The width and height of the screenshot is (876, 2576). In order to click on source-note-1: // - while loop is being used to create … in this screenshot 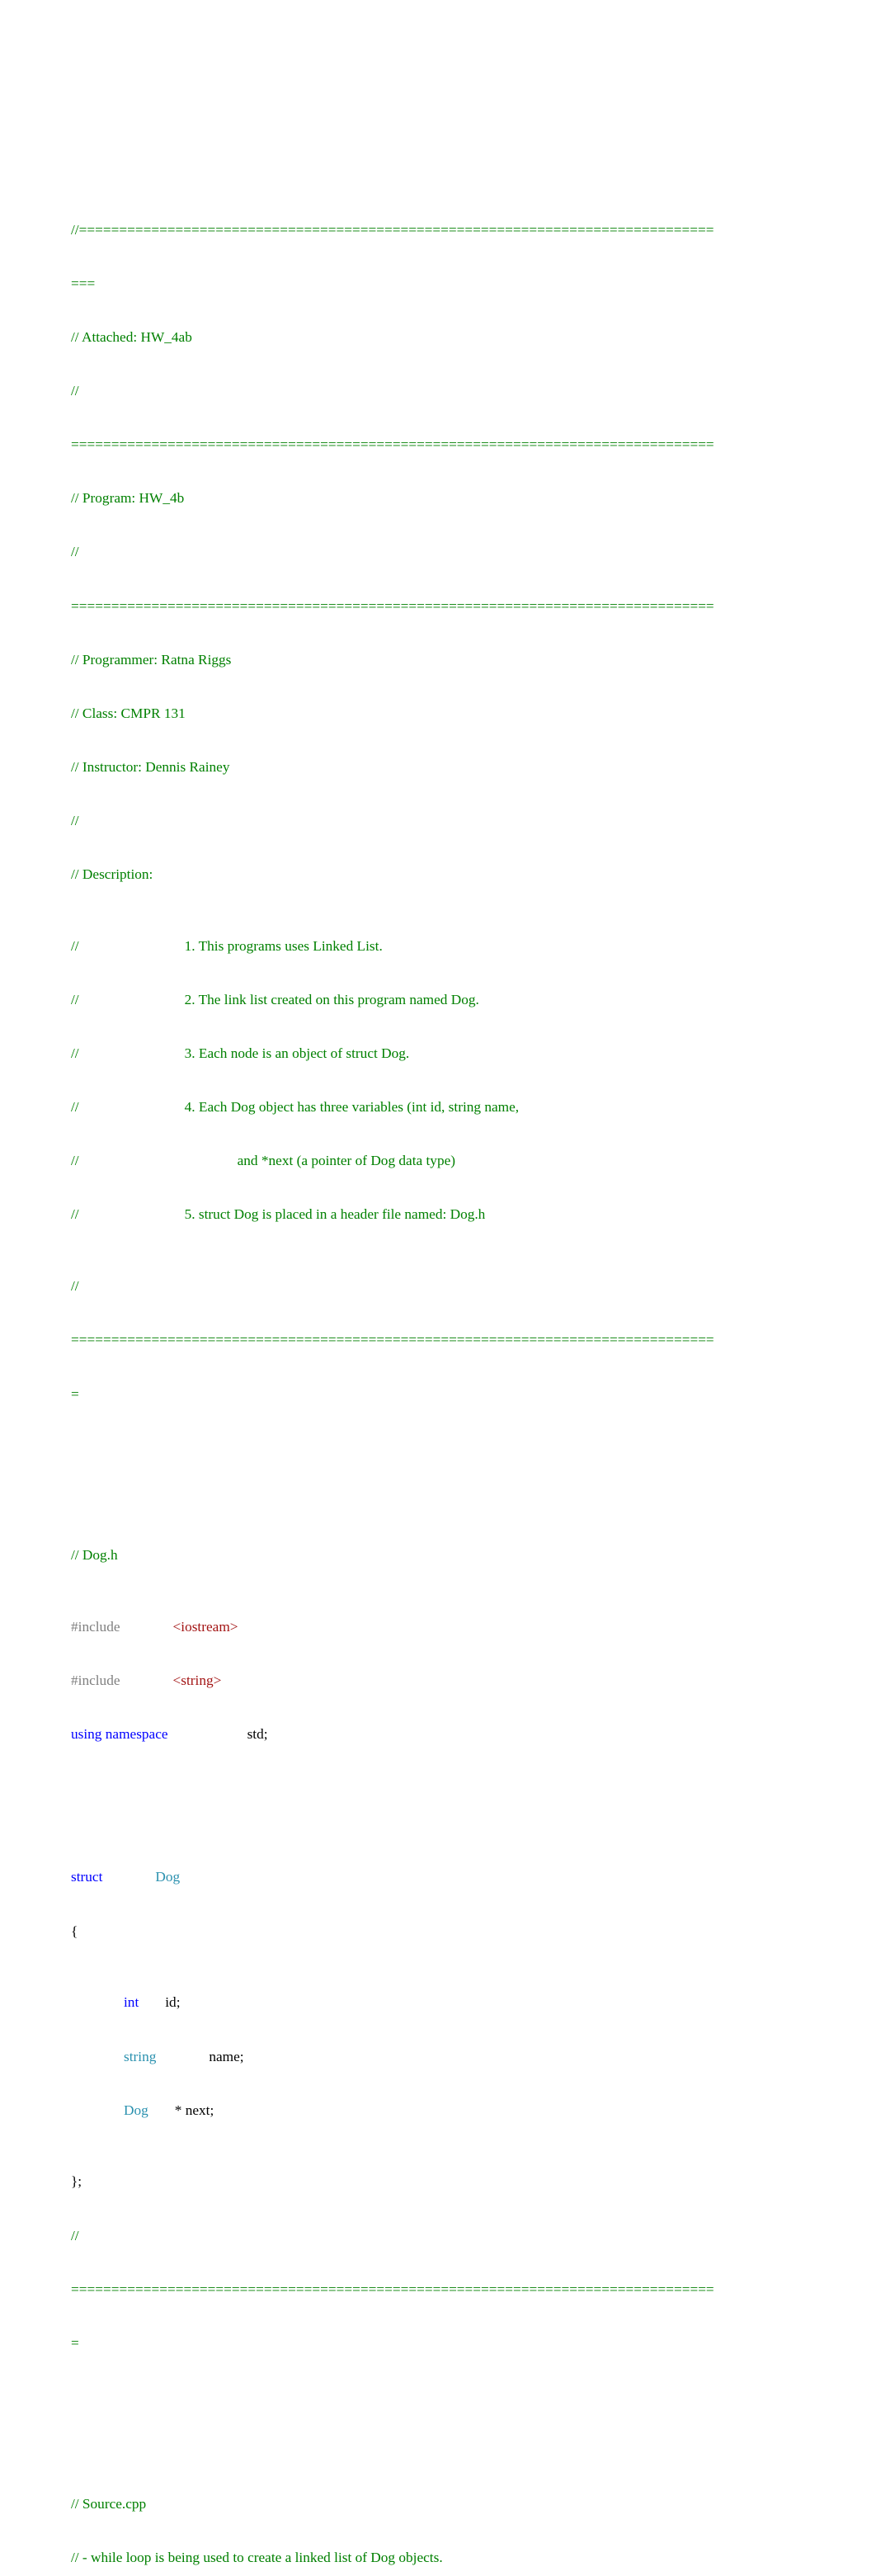, I will do `click(257, 2558)`.